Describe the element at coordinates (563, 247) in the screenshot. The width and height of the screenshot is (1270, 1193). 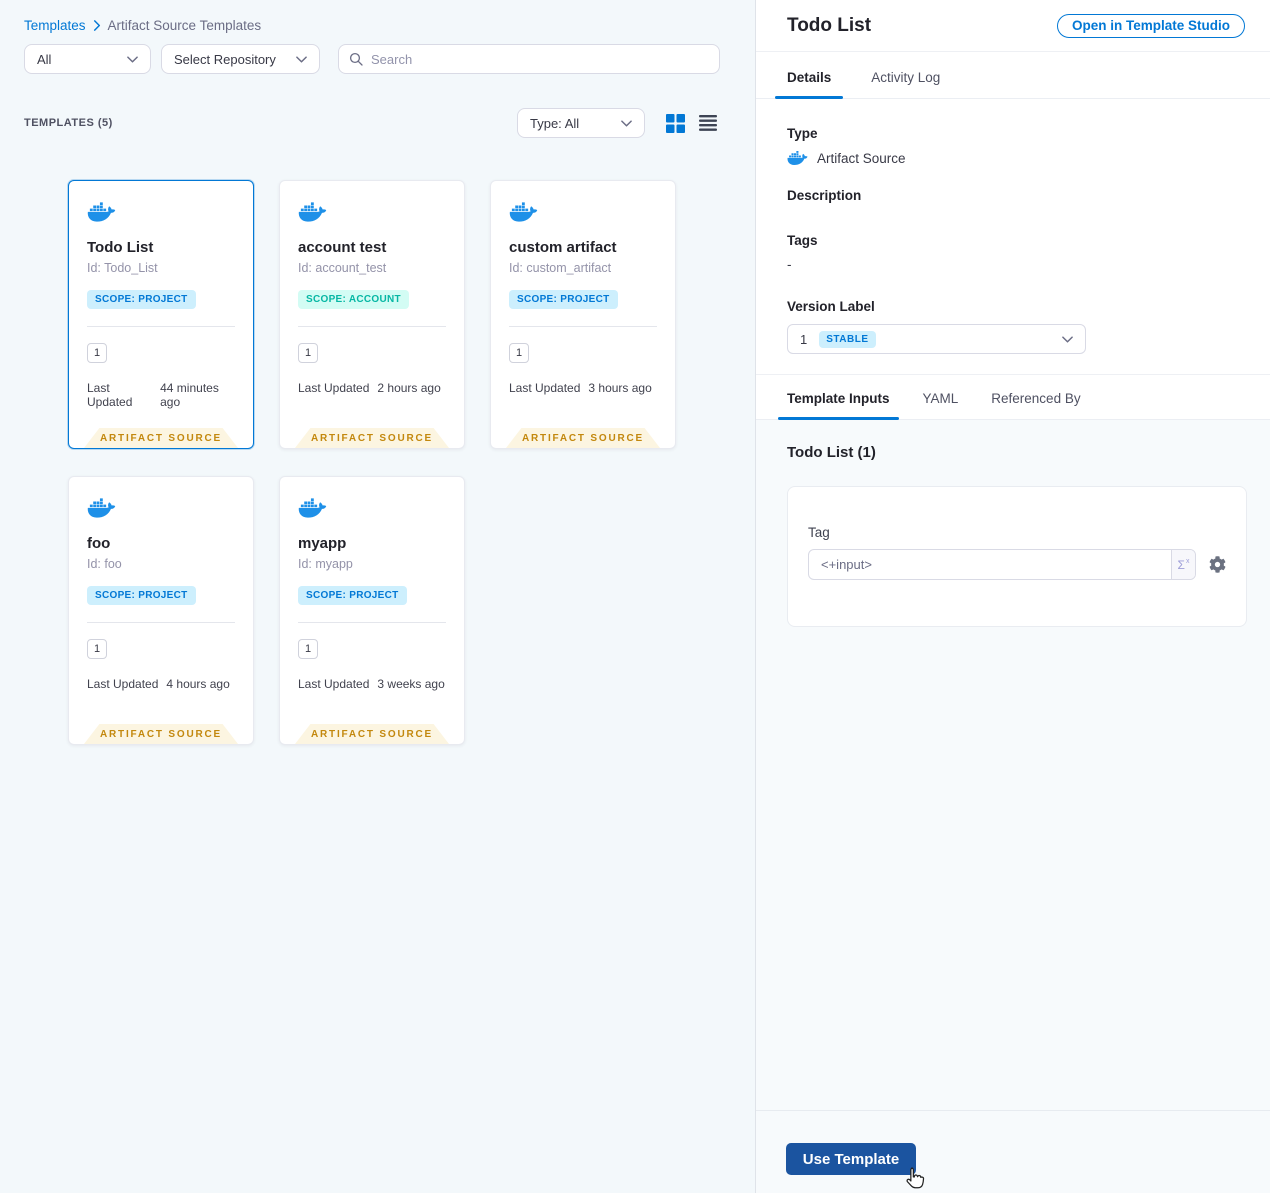
I see `template-title: custom artifact` at that location.